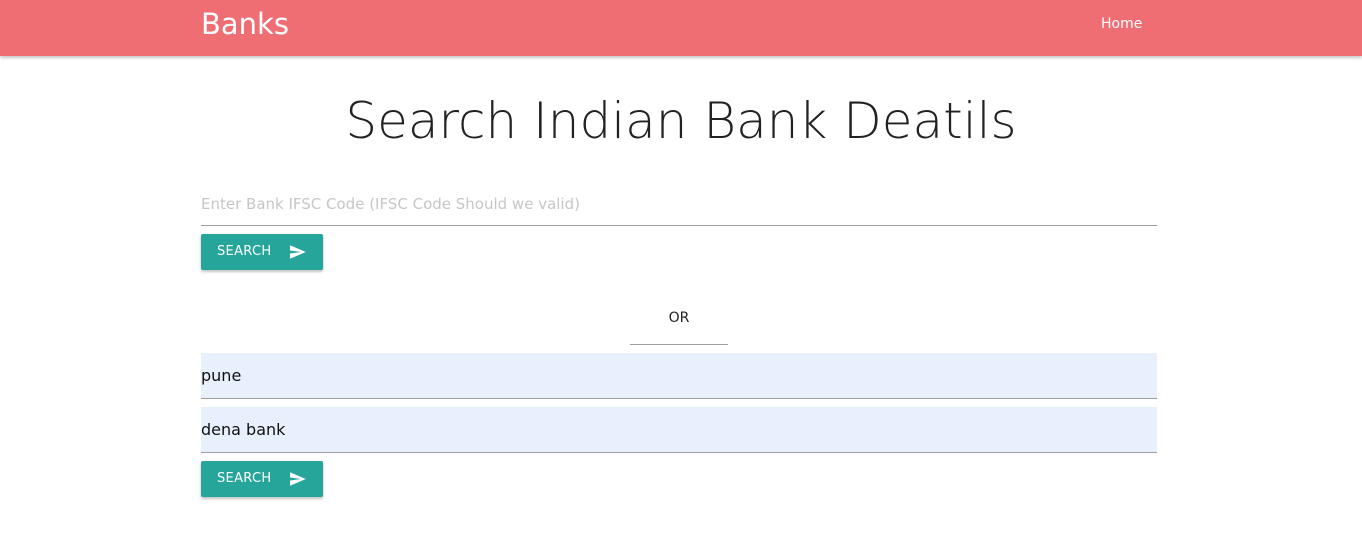  Describe the element at coordinates (679, 376) in the screenshot. I see `city-input` at that location.